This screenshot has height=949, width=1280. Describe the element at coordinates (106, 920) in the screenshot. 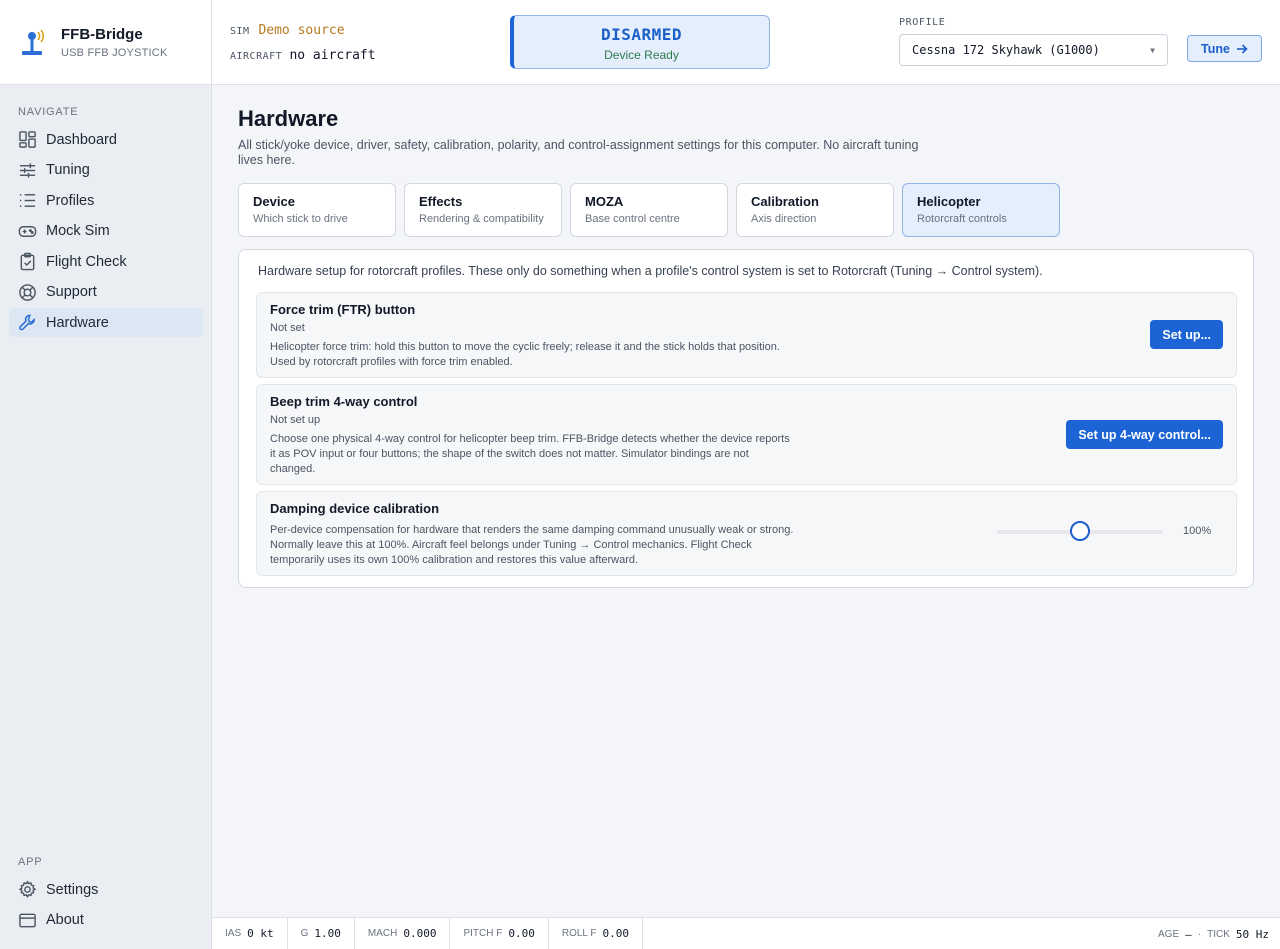

I see `nav-item-about: About` at that location.